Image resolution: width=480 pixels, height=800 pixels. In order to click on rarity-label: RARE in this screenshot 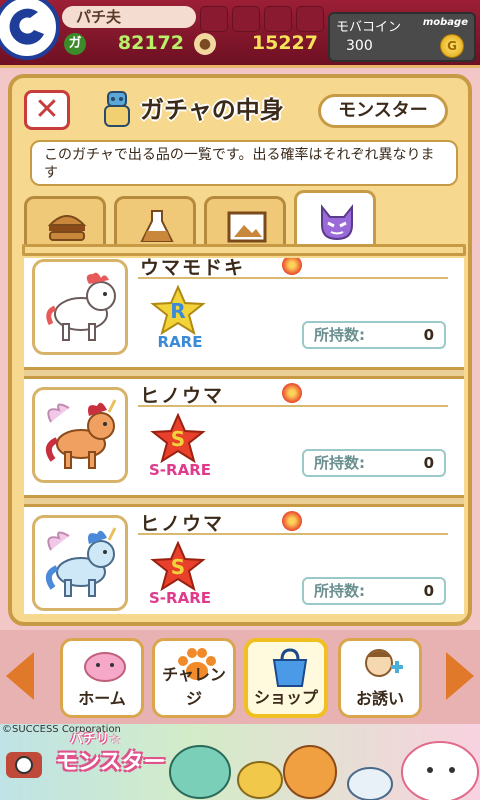, I will do `click(180, 342)`.